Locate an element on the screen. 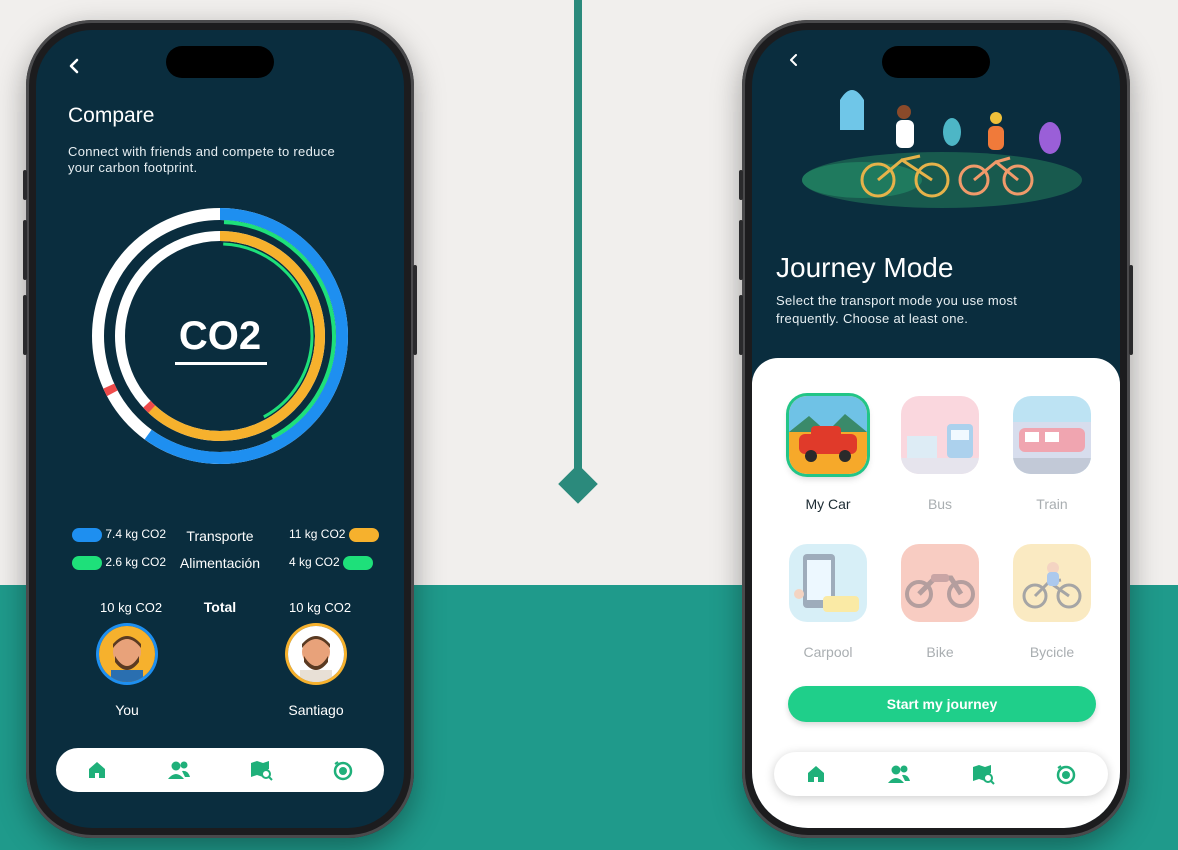 The width and height of the screenshot is (1178, 850). mode-label: Bus is located at coordinates (940, 504).